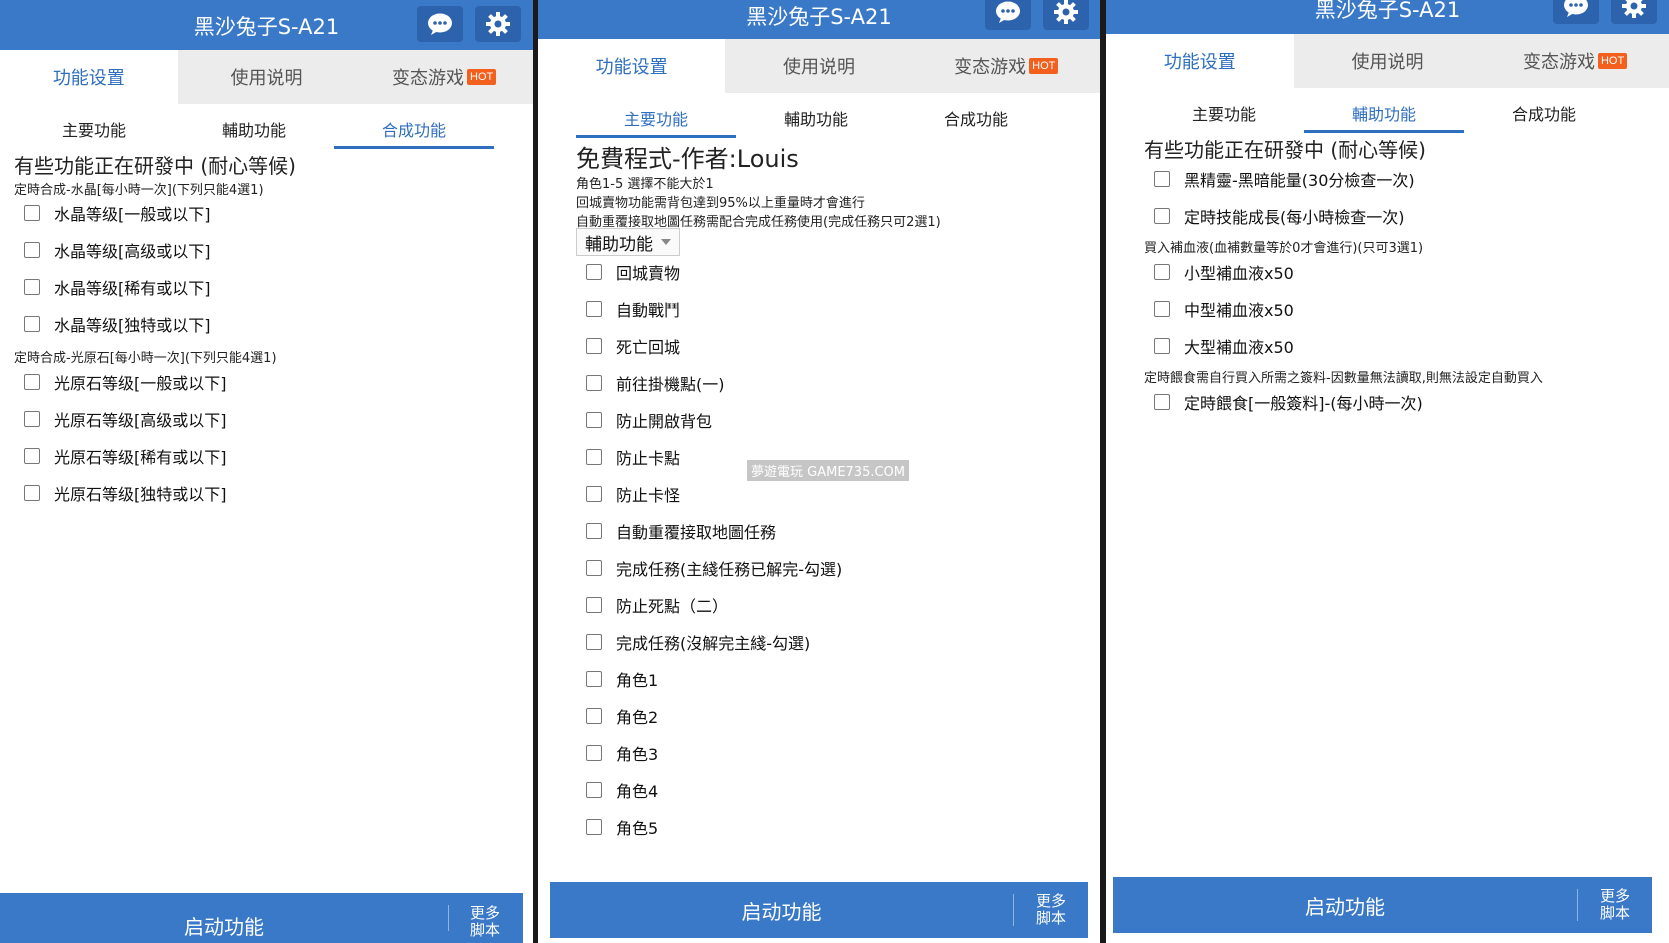 Image resolution: width=1669 pixels, height=943 pixels. I want to click on checkbox-row: 防止卡怪, so click(633, 494).